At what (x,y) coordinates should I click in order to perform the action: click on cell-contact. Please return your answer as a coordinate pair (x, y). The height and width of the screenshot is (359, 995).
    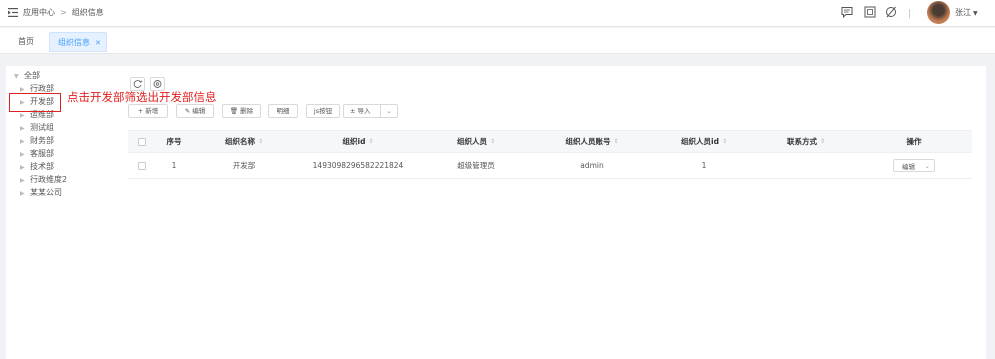
    Looking at the image, I should click on (806, 165).